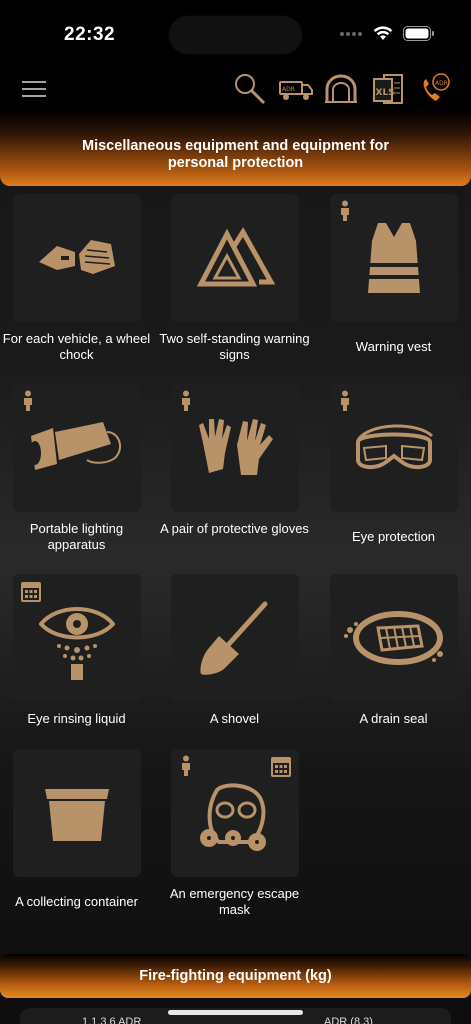 This screenshot has height=1024, width=471. I want to click on search-button, so click(250, 90).